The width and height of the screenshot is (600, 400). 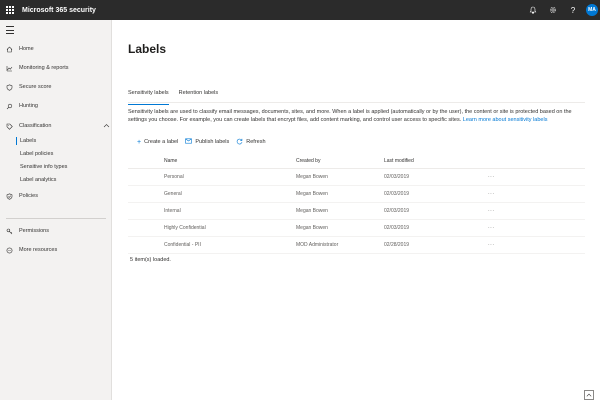 What do you see at coordinates (56, 106) in the screenshot?
I see `sidebar-item-hunting: Hunting` at bounding box center [56, 106].